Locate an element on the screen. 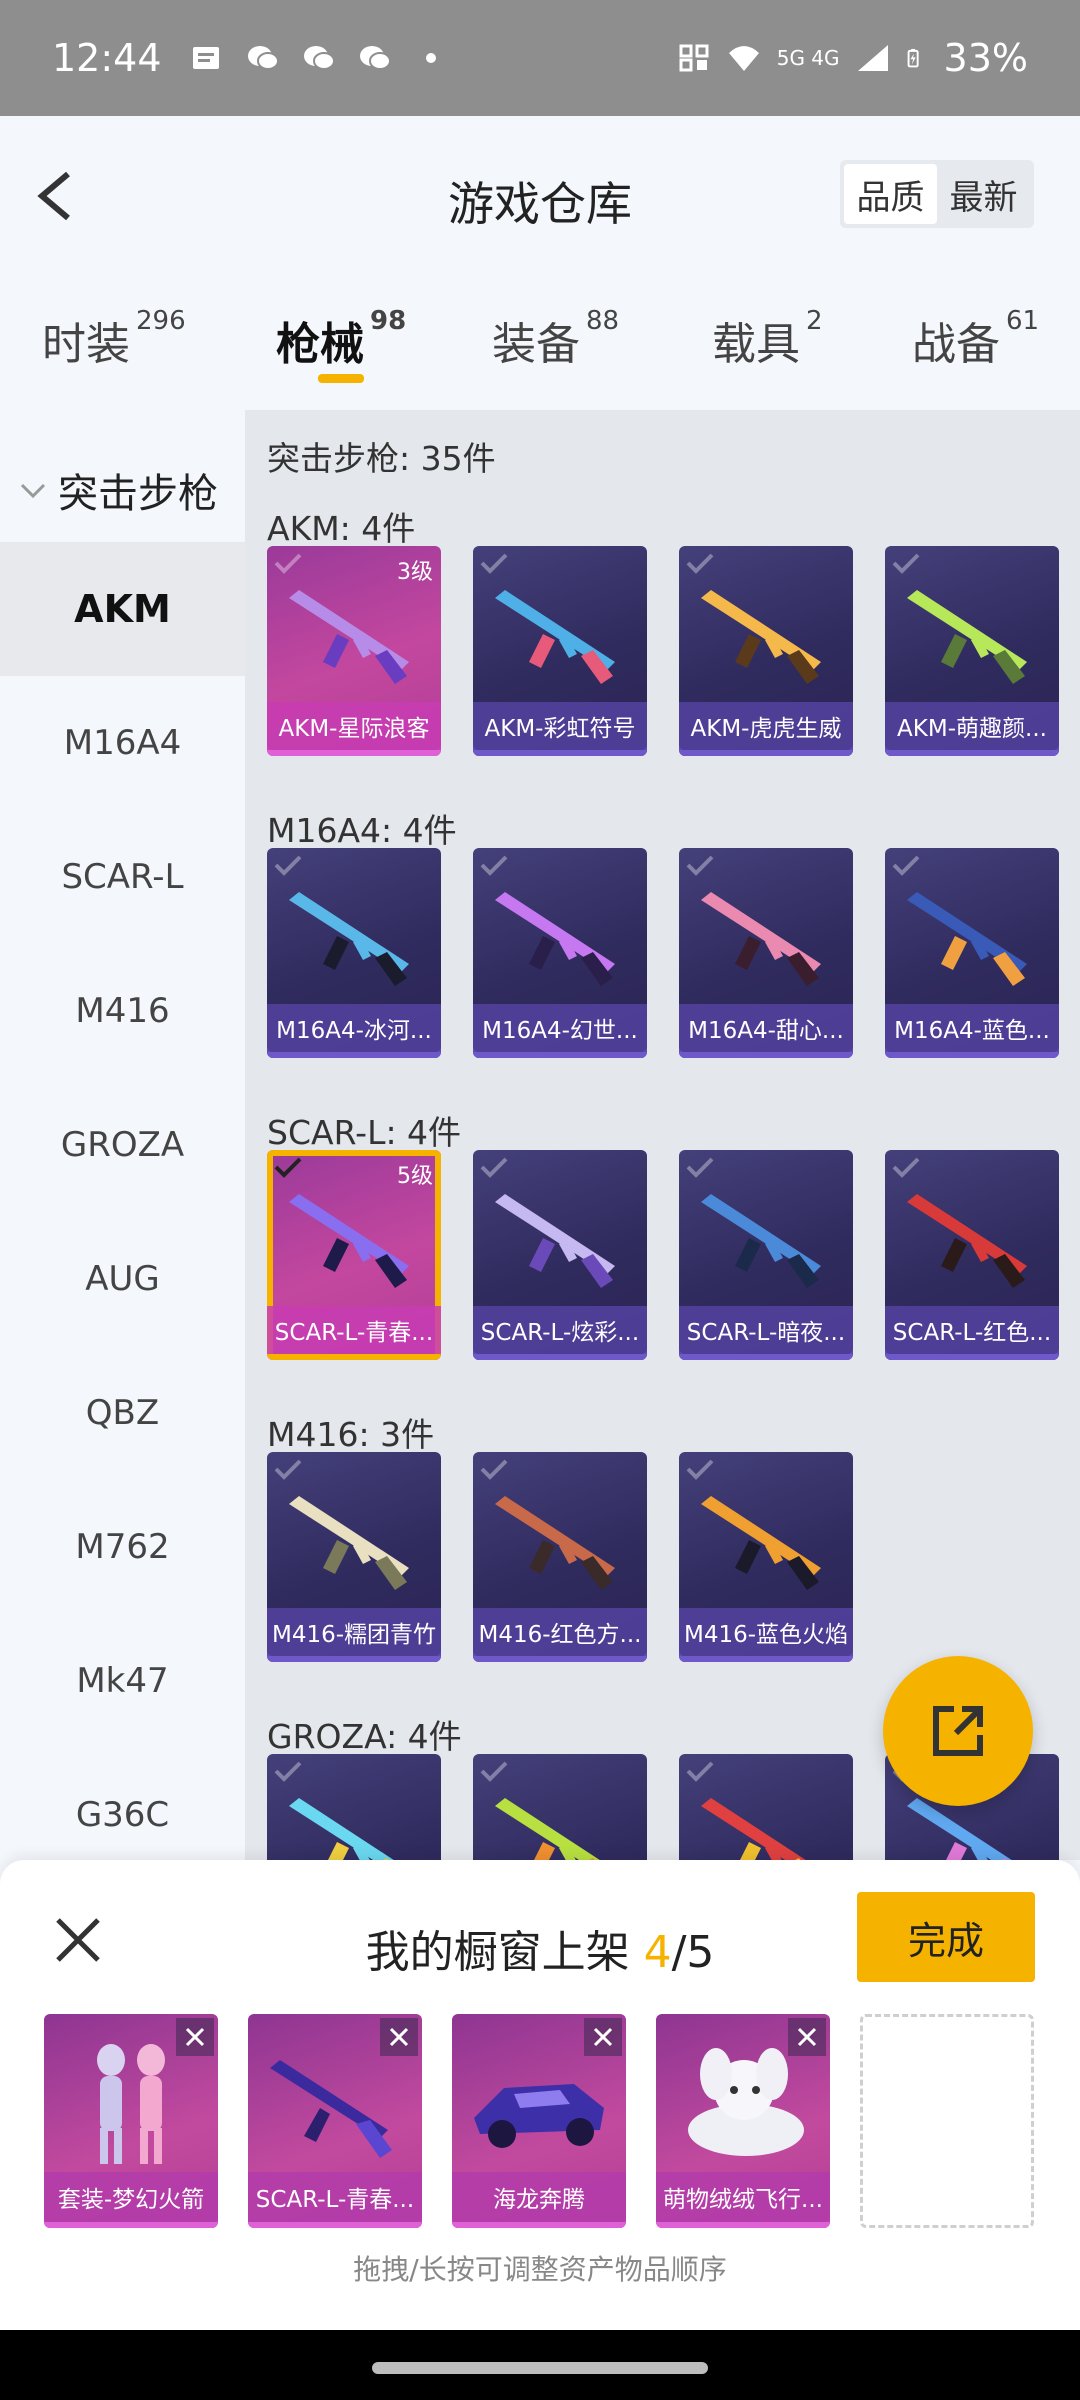 This screenshot has width=1080, height=2400. share-button is located at coordinates (958, 1731).